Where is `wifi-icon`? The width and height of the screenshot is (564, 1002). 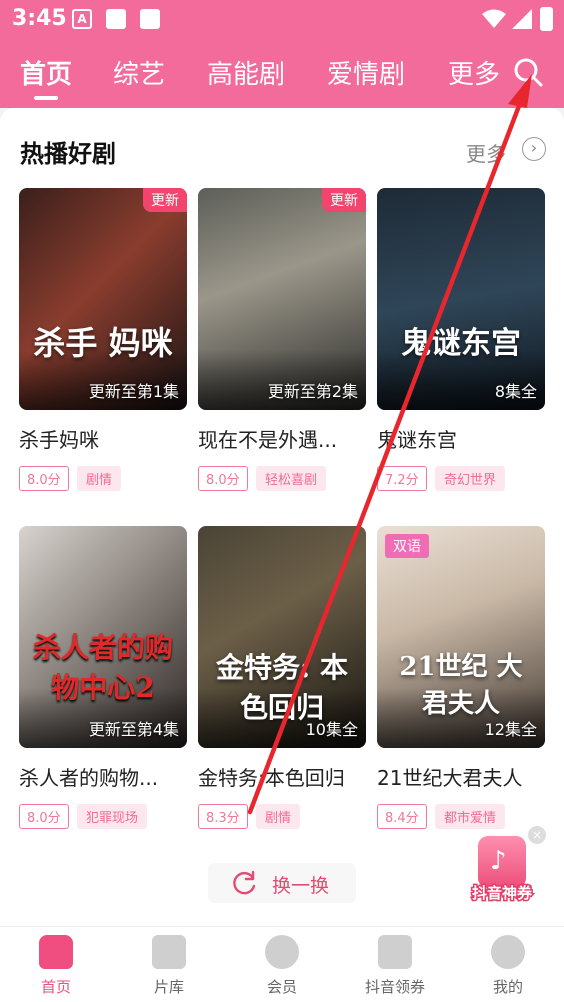 wifi-icon is located at coordinates (494, 18).